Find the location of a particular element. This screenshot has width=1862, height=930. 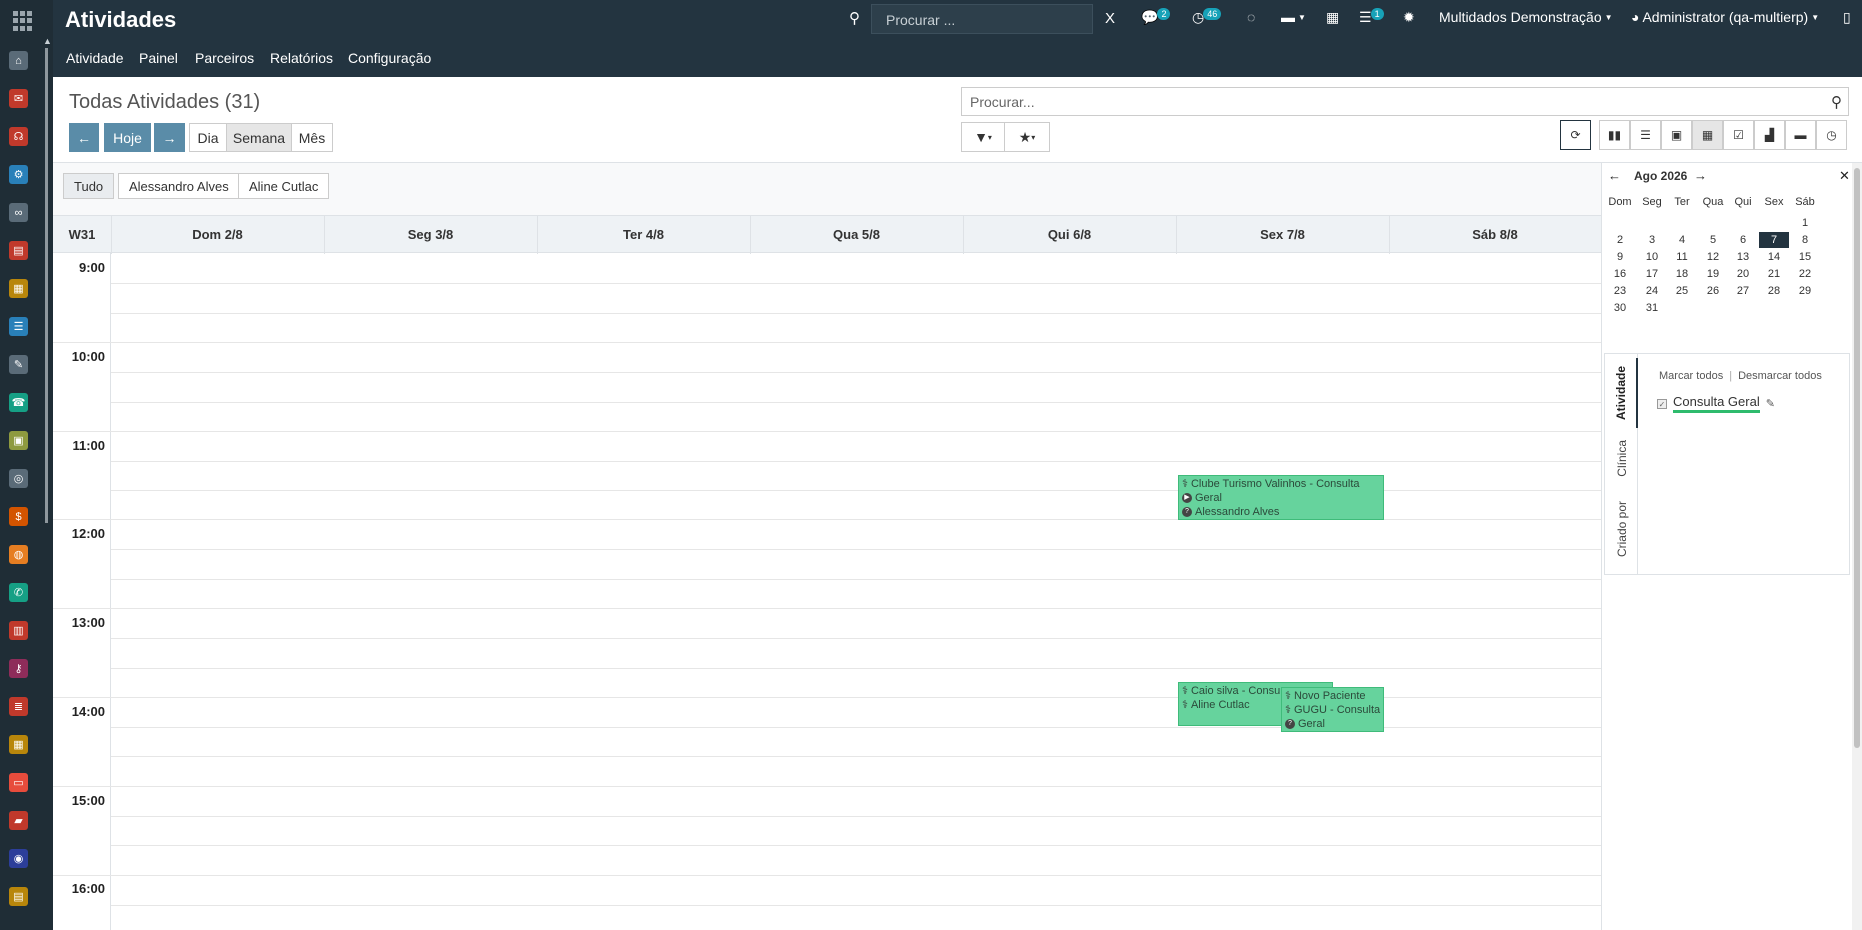

mini-calendar-day: 12 is located at coordinates (1713, 257).